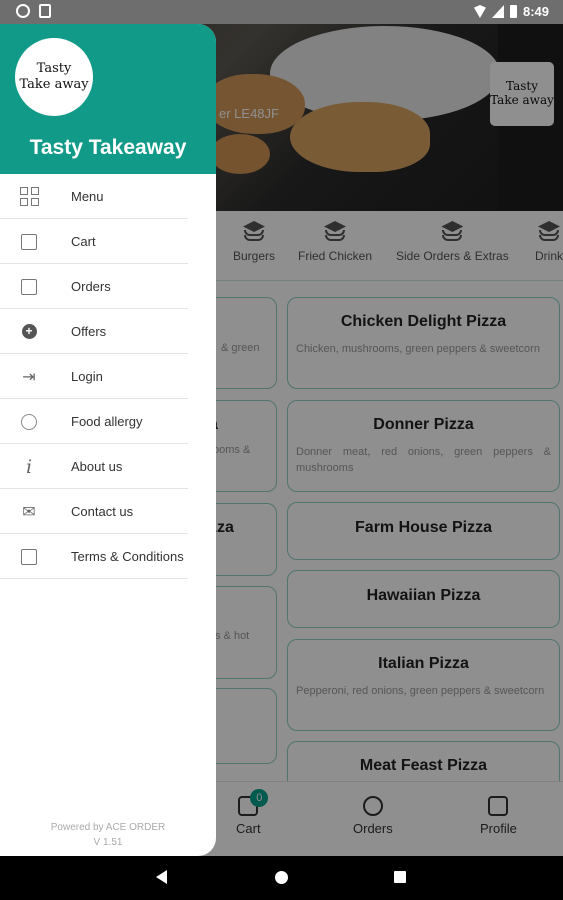 The width and height of the screenshot is (563, 900). I want to click on drawer-item-label: About us, so click(97, 466).